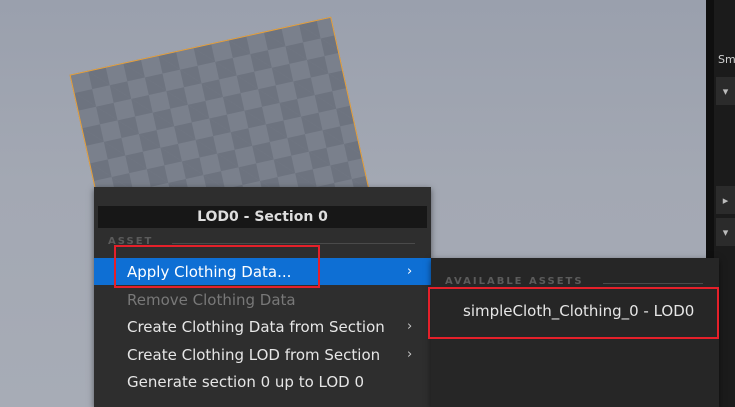 The image size is (735, 407). Describe the element at coordinates (725, 200) in the screenshot. I see `collapse-arrow-icon: ▸` at that location.